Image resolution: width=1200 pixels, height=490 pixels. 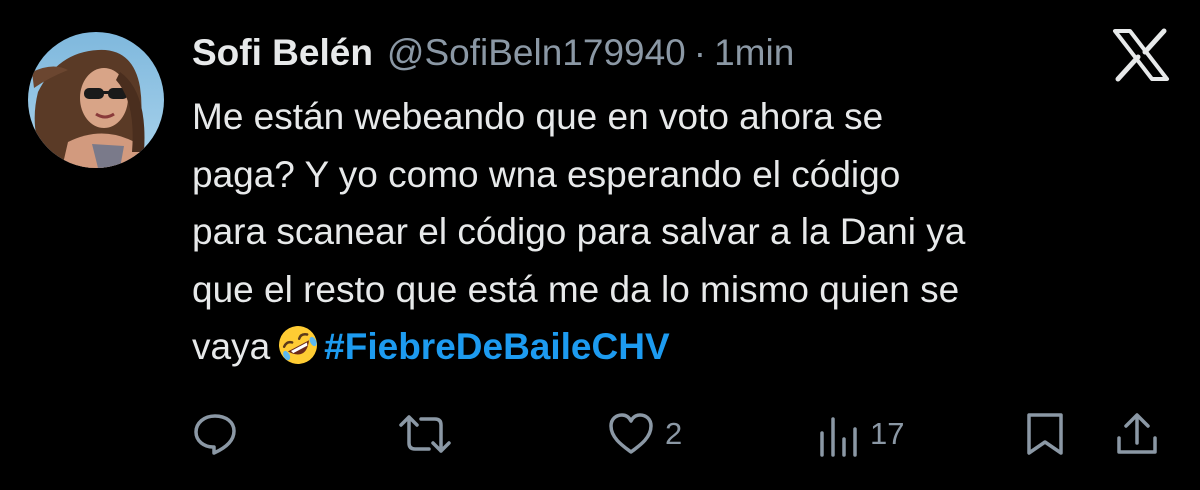 I want to click on bookmark-icon, so click(x=1045, y=434).